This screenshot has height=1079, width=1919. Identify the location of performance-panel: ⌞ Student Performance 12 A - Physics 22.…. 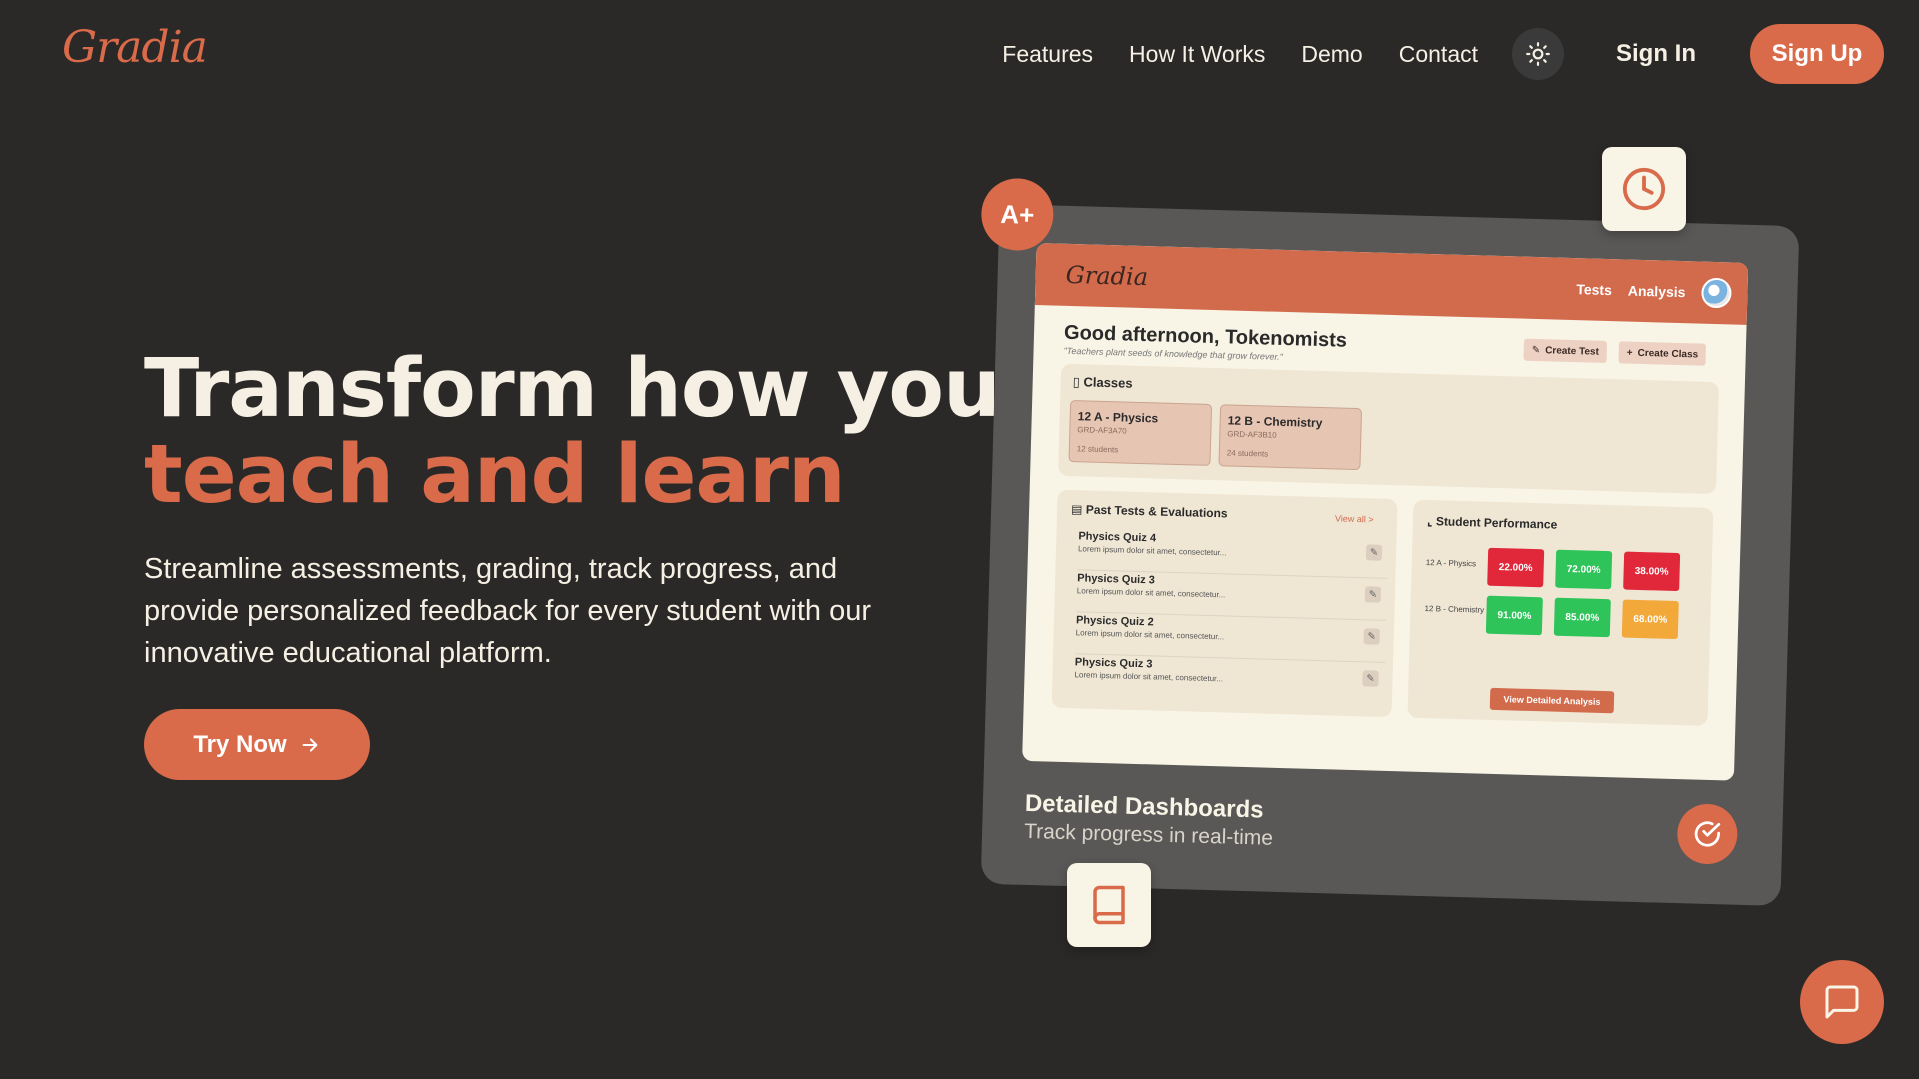
(1560, 612).